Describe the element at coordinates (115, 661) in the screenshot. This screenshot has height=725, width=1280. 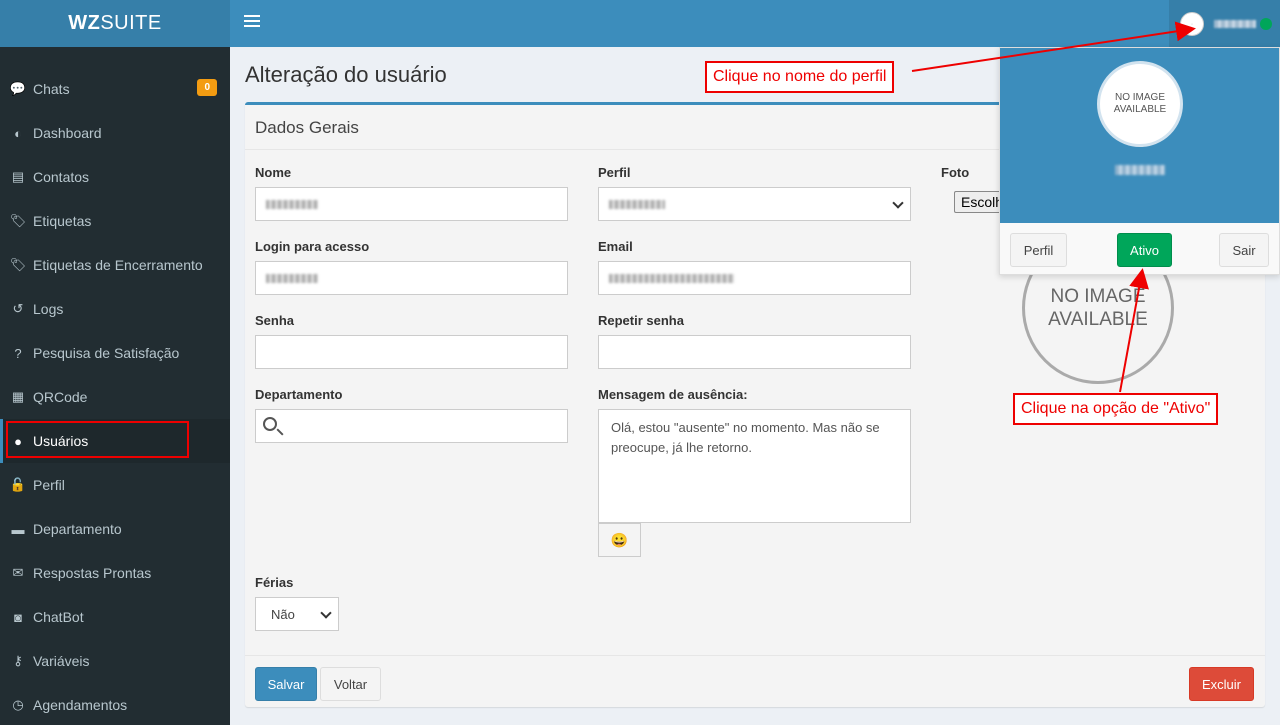
I see `sidebar-item-variaveis: ⚷ Variáveis` at that location.